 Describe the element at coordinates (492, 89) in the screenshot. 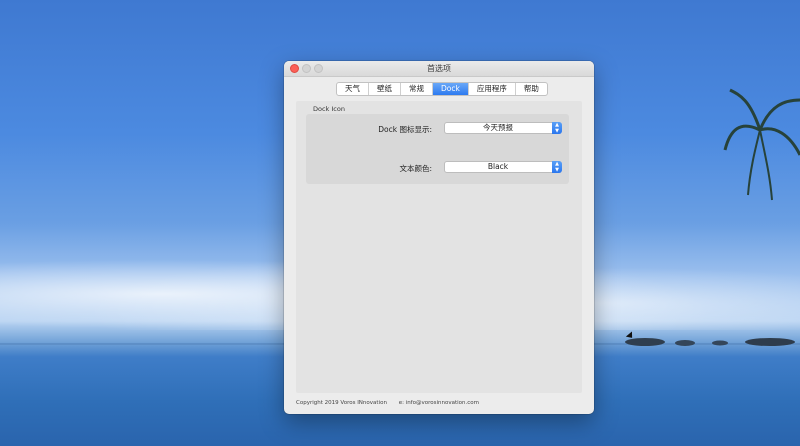

I see `tab-applications: 应用程序` at that location.